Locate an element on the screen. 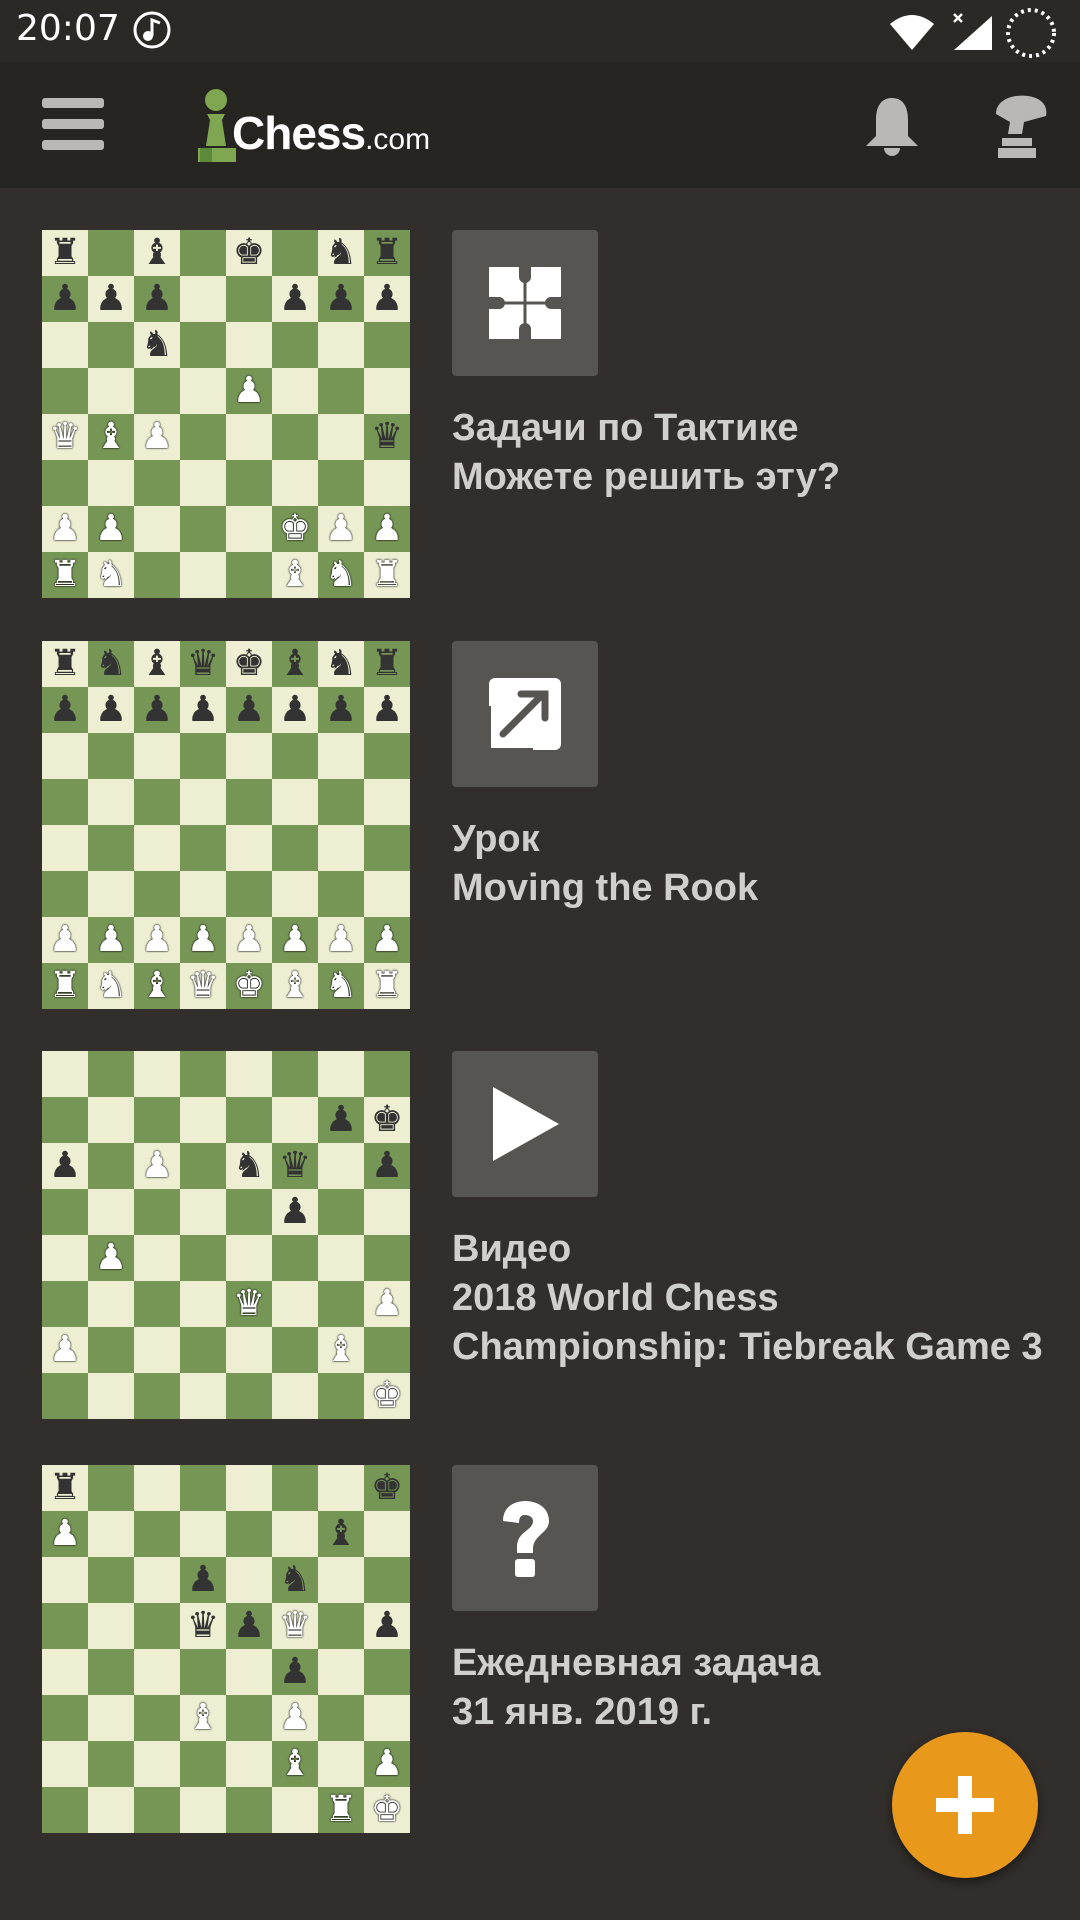 This screenshot has height=1920, width=1080. wifi-icon is located at coordinates (912, 32).